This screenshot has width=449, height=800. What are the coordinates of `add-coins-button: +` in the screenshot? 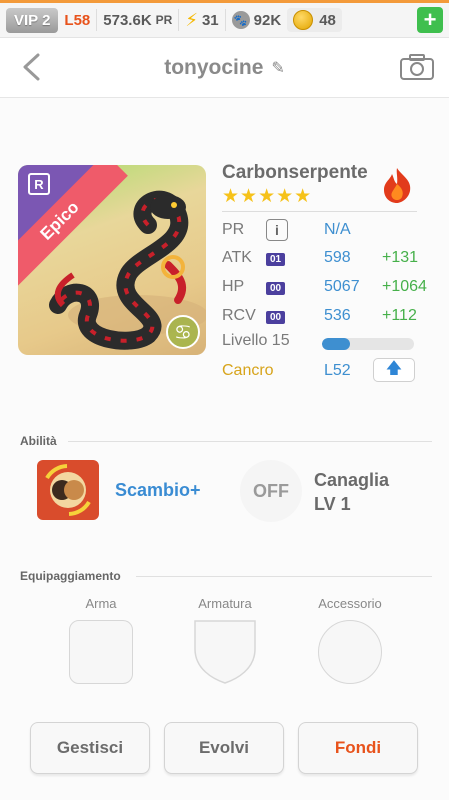 It's located at (430, 20).